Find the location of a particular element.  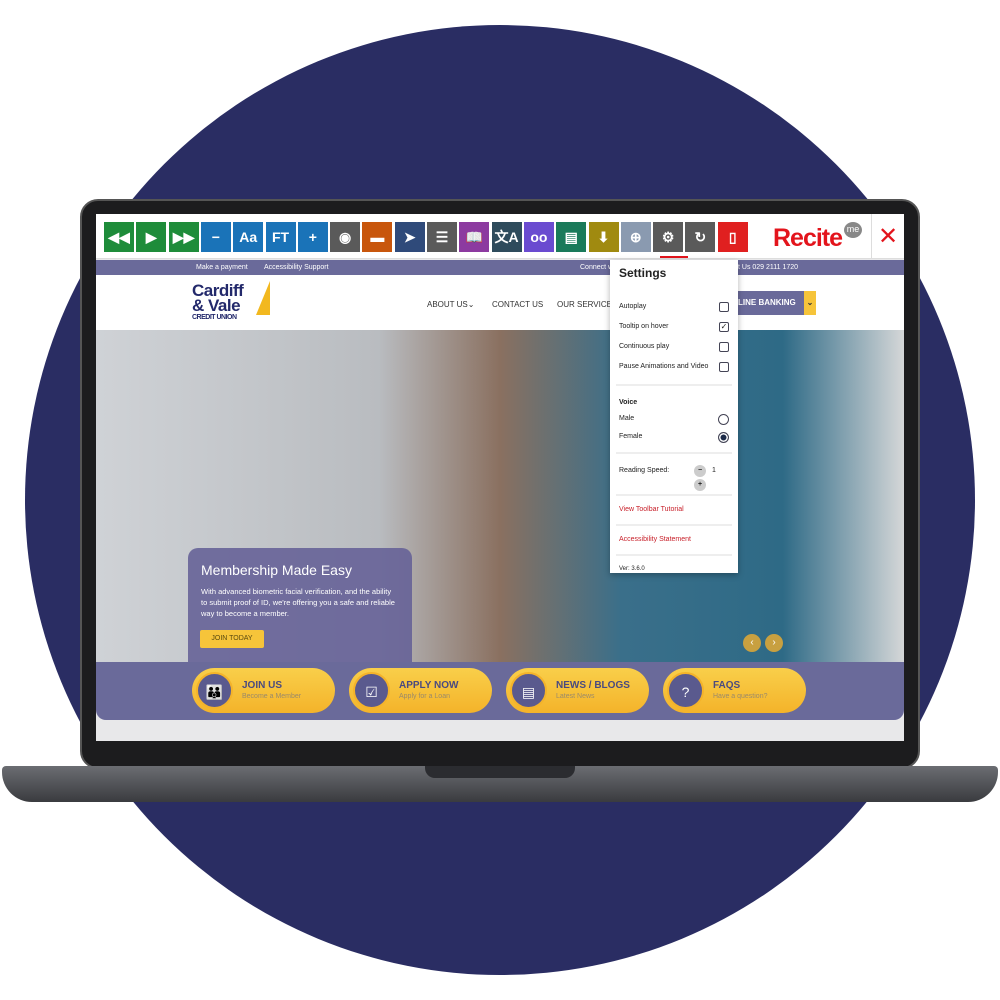

glasses-button: oo is located at coordinates (538, 237).